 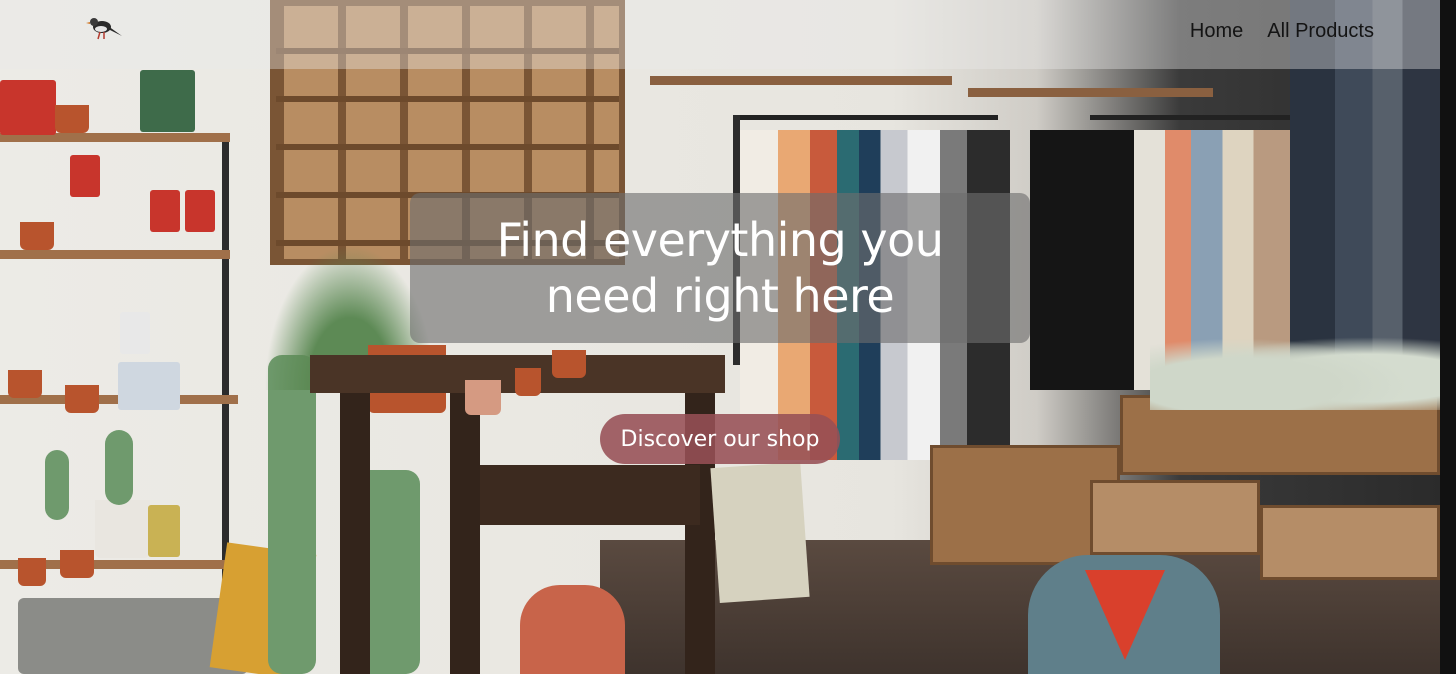 I want to click on bird-logo-icon, so click(x=104, y=30).